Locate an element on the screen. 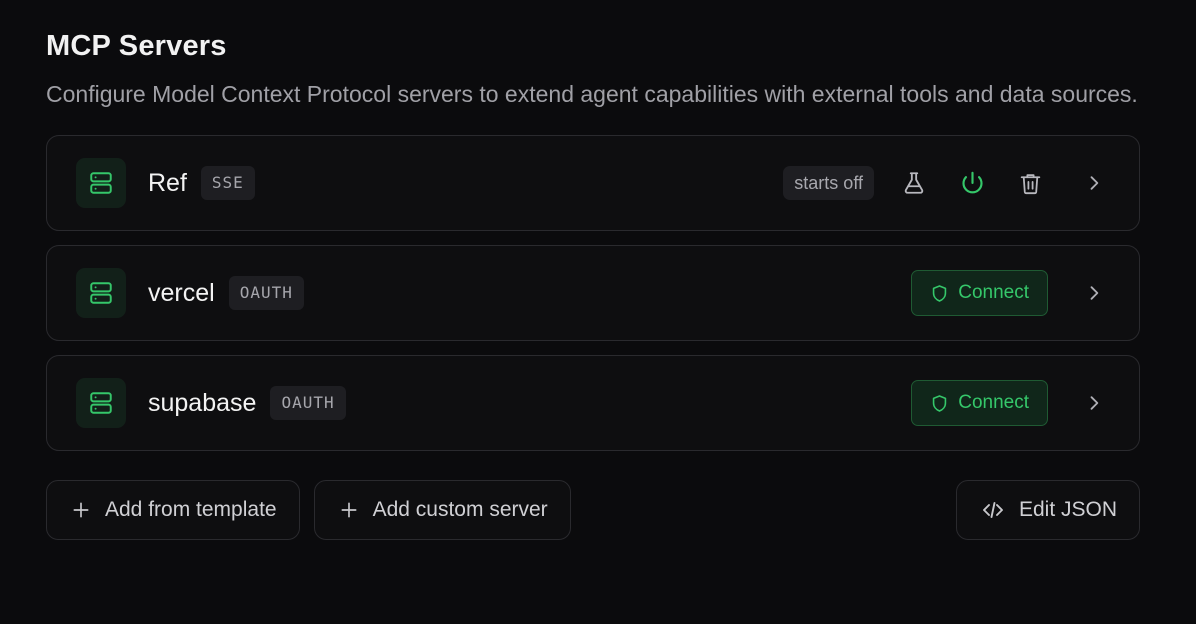 Image resolution: width=1196 pixels, height=624 pixels. server-name: Ref is located at coordinates (167, 182).